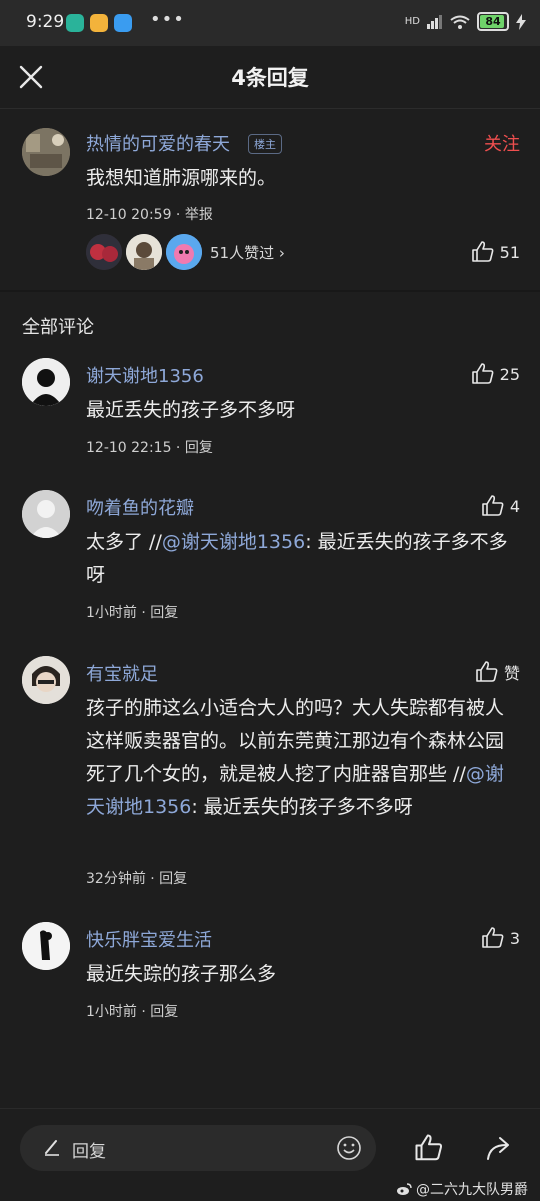 This screenshot has width=540, height=1201. Describe the element at coordinates (89, 1152) in the screenshot. I see `reply-placeholder: 回复` at that location.